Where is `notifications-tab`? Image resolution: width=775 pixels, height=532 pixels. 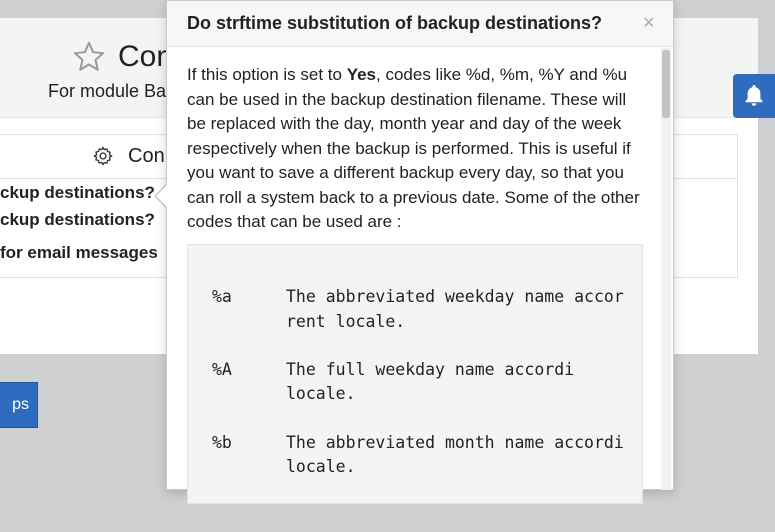 notifications-tab is located at coordinates (754, 96).